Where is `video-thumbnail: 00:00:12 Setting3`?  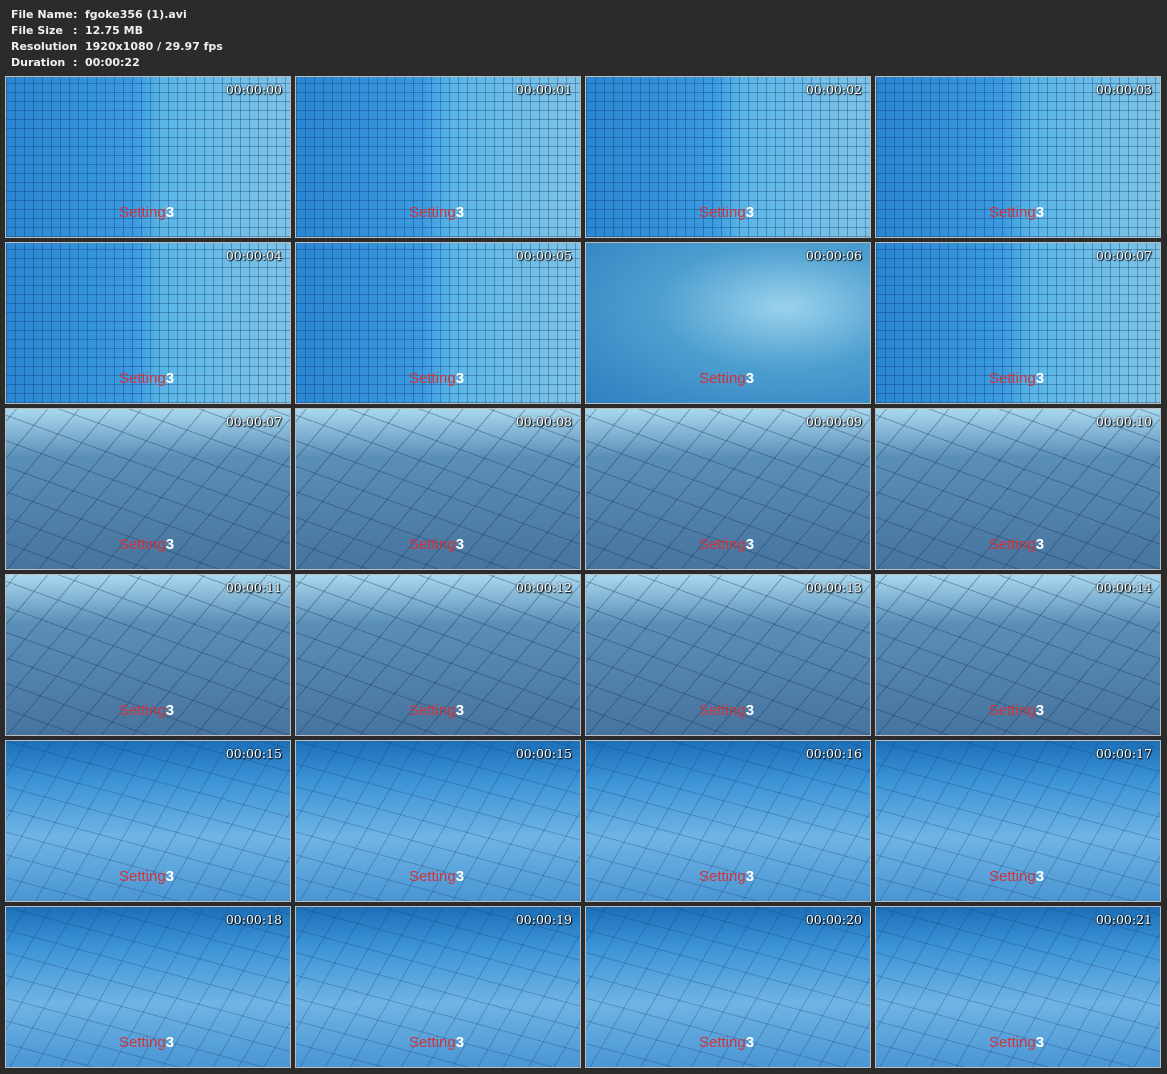 video-thumbnail: 00:00:12 Setting3 is located at coordinates (438, 655).